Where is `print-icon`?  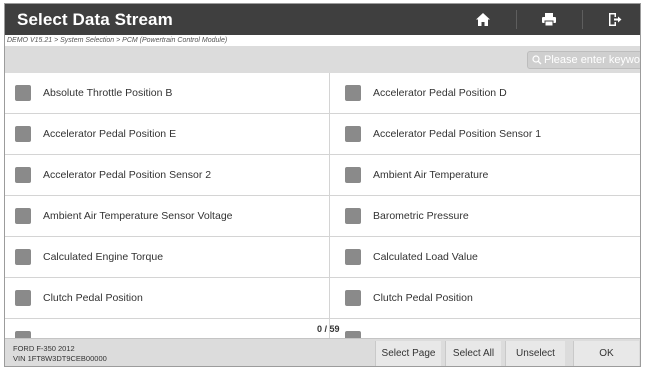
print-icon is located at coordinates (549, 20).